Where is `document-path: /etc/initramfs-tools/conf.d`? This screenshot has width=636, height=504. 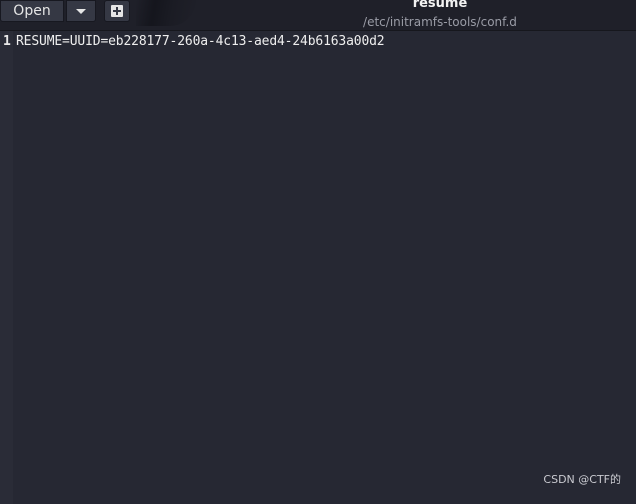 document-path: /etc/initramfs-tools/conf.d is located at coordinates (440, 22).